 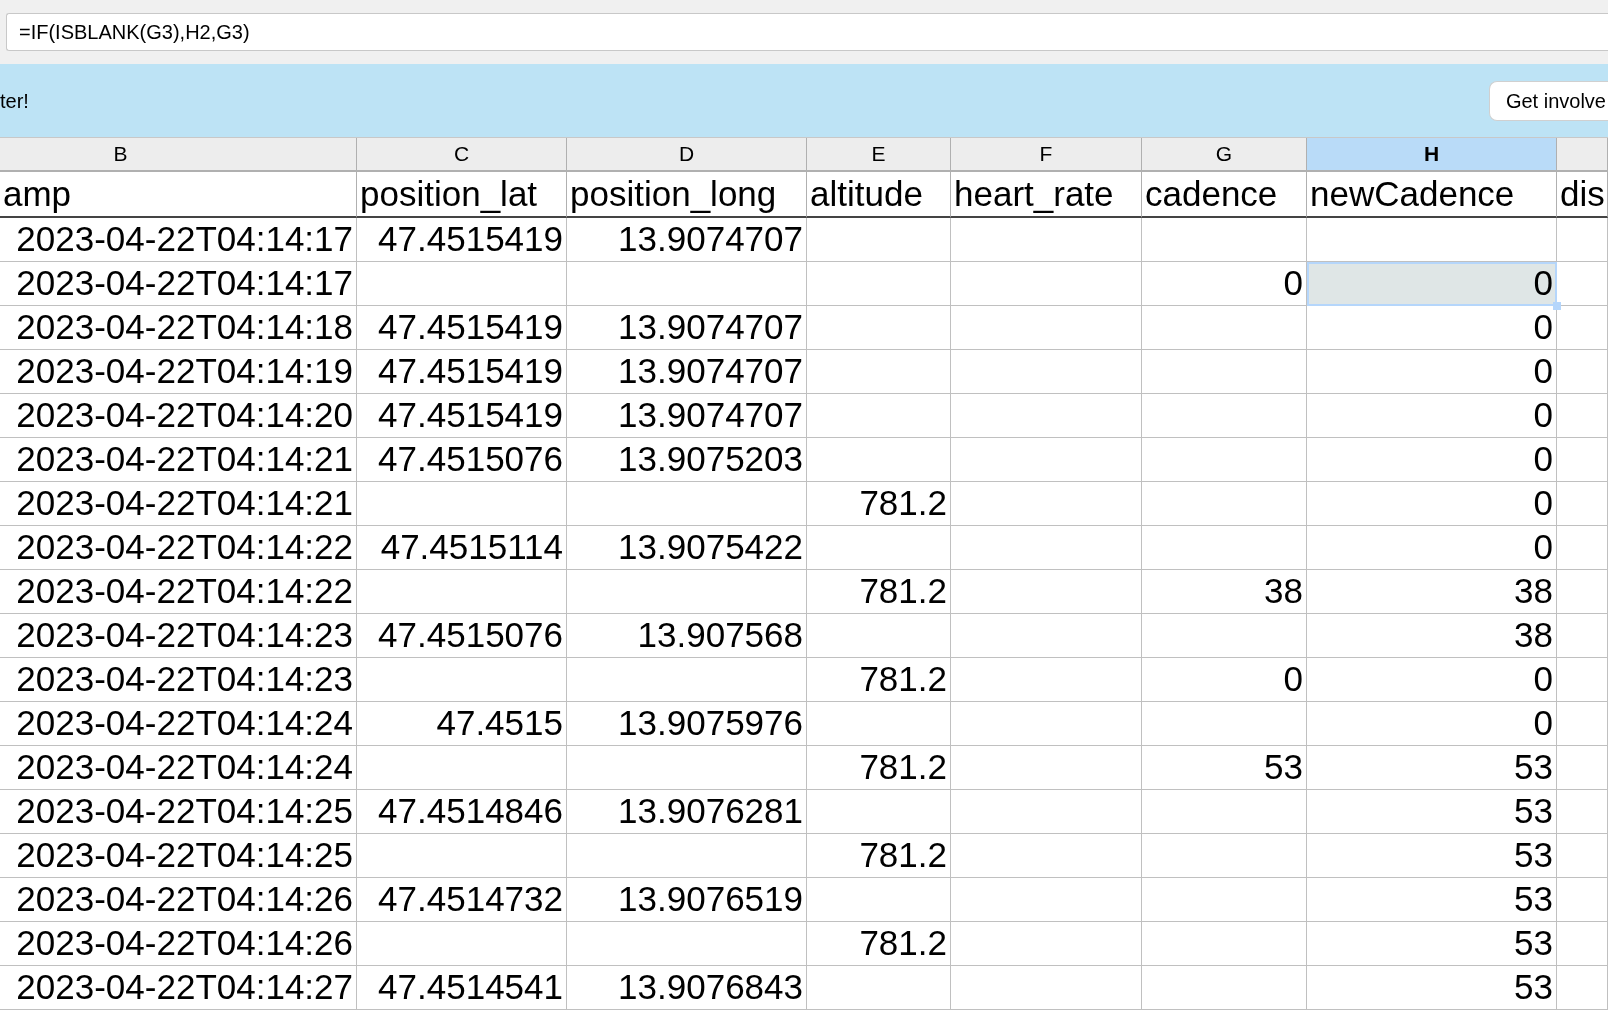 I want to click on table-cell: 13.907568, so click(x=687, y=636).